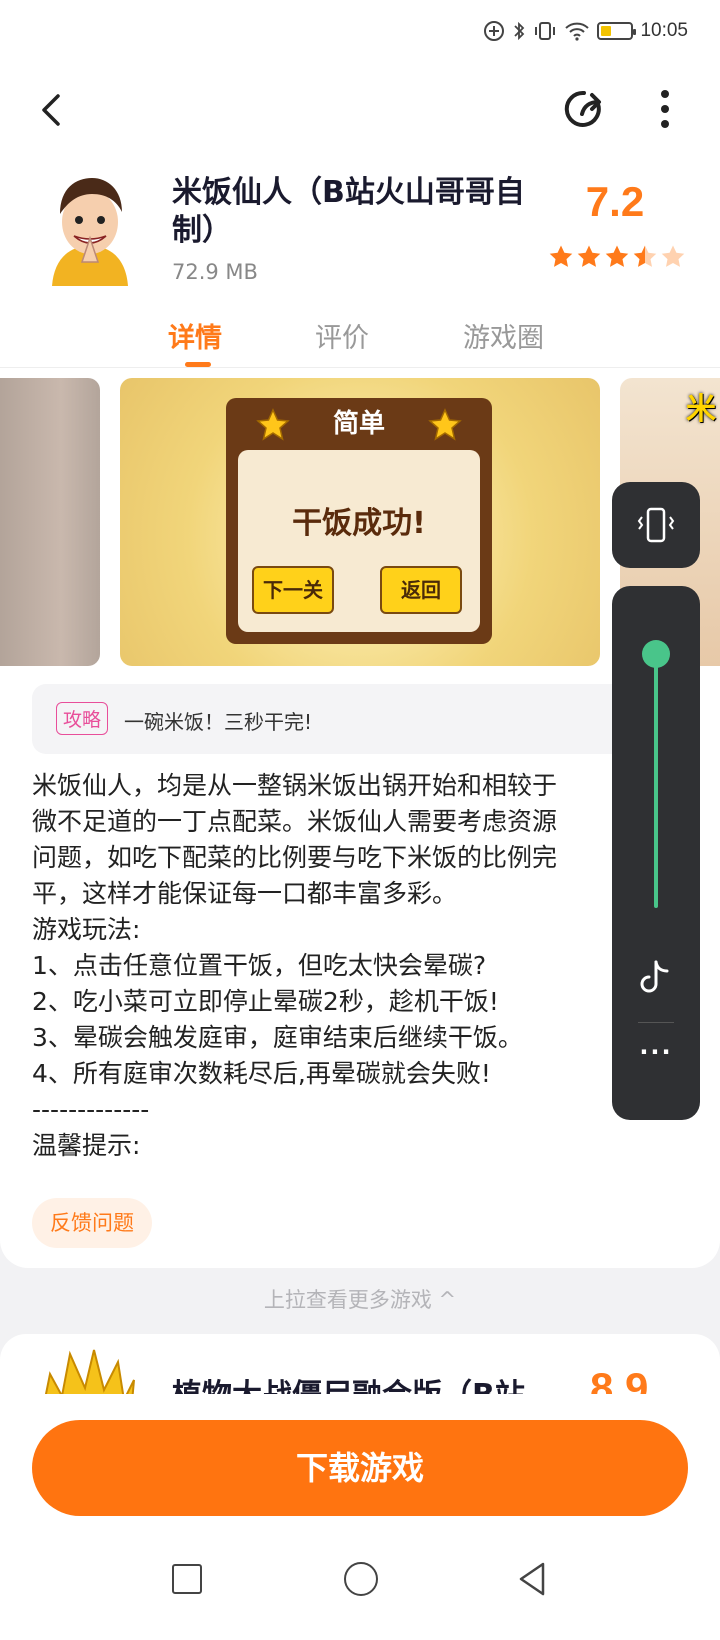 The width and height of the screenshot is (720, 1640). Describe the element at coordinates (656, 654) in the screenshot. I see `volume-knob` at that location.